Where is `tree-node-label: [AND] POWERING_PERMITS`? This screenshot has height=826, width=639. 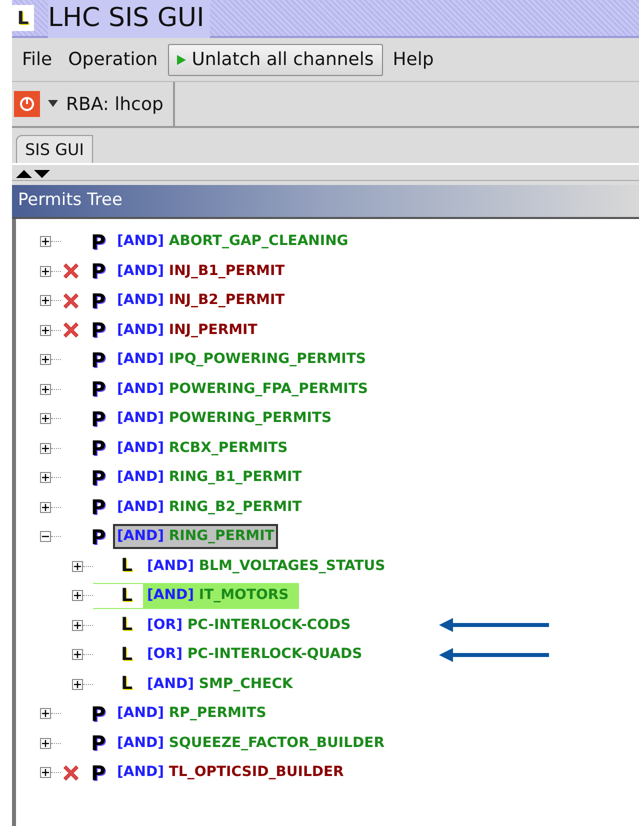
tree-node-label: [AND] POWERING_PERMITS is located at coordinates (224, 419).